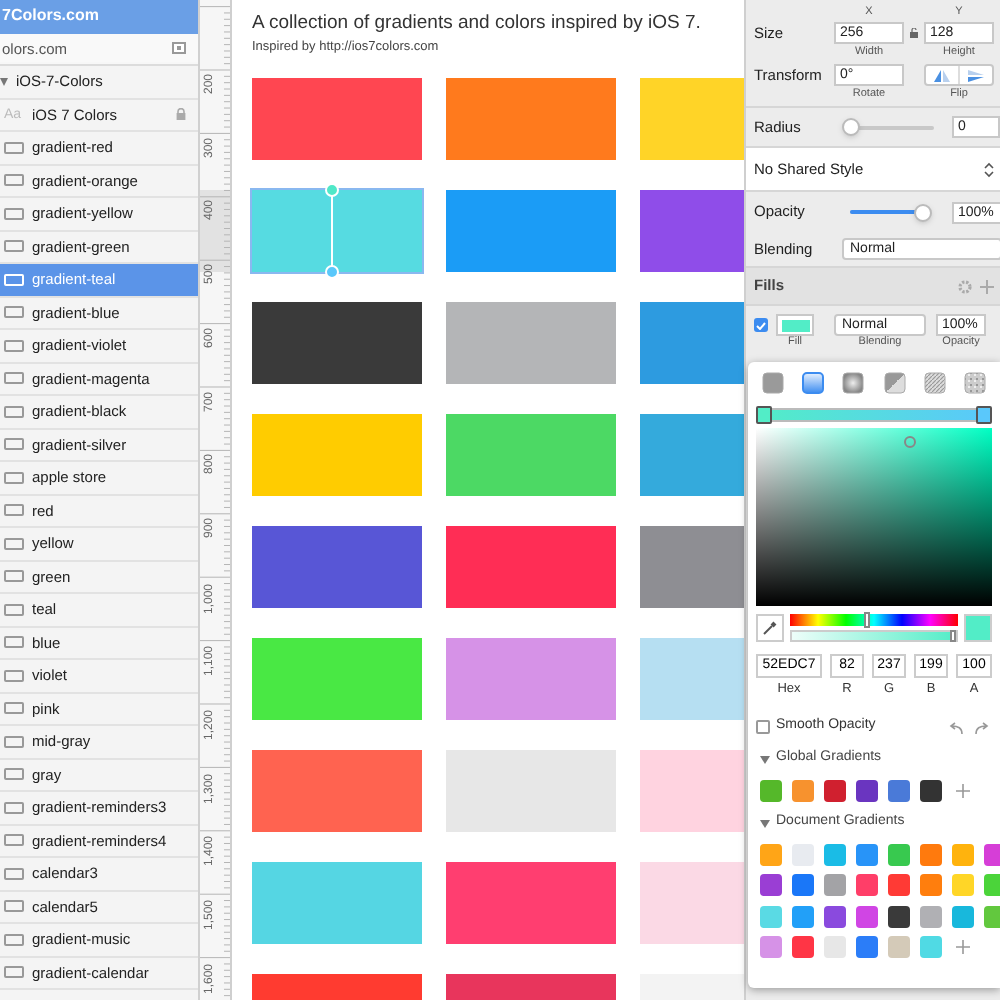  Describe the element at coordinates (874, 635) in the screenshot. I see `alpha-slider` at that location.